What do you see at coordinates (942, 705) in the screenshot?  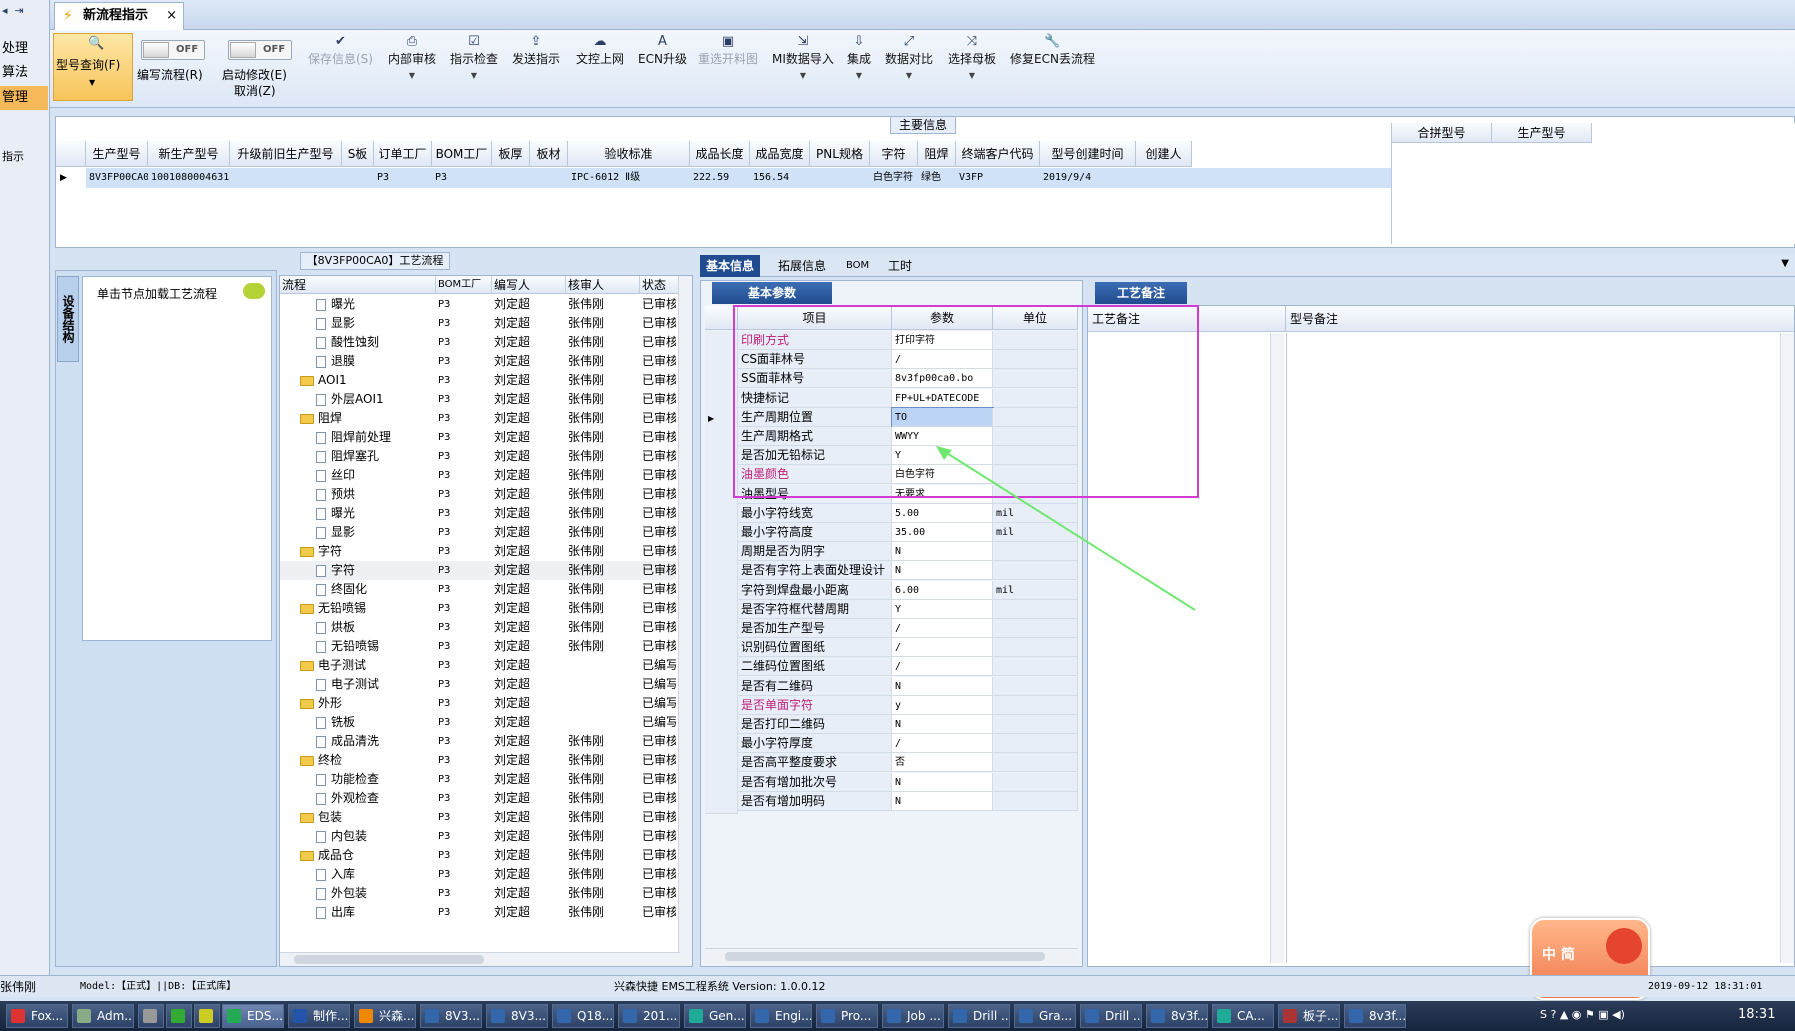 I see `param-value: y` at bounding box center [942, 705].